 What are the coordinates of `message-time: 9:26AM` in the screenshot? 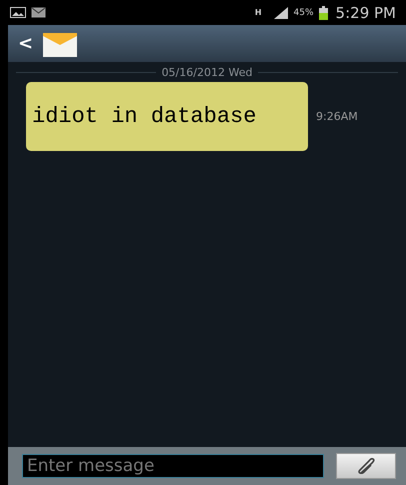 It's located at (337, 116).